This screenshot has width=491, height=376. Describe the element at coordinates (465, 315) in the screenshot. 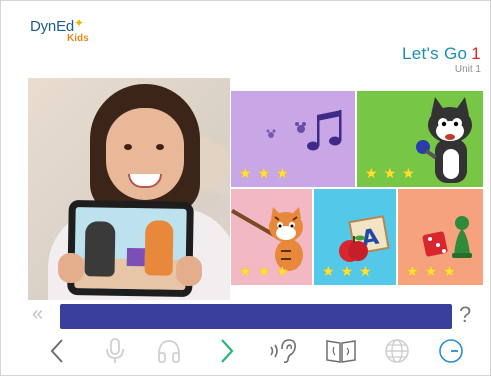

I see `help-button: ?` at that location.